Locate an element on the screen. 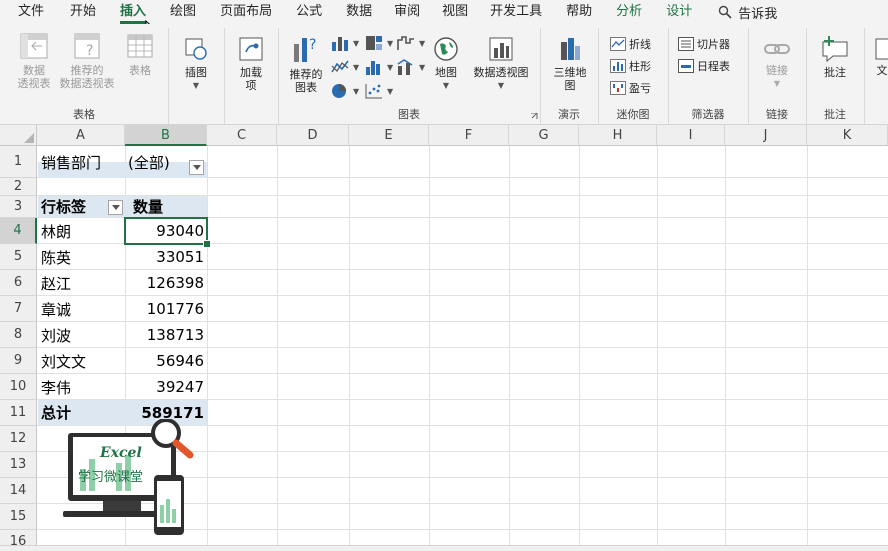 Image resolution: width=888 pixels, height=551 pixels. pivot-filter-label: 销售部门 is located at coordinates (81, 162).